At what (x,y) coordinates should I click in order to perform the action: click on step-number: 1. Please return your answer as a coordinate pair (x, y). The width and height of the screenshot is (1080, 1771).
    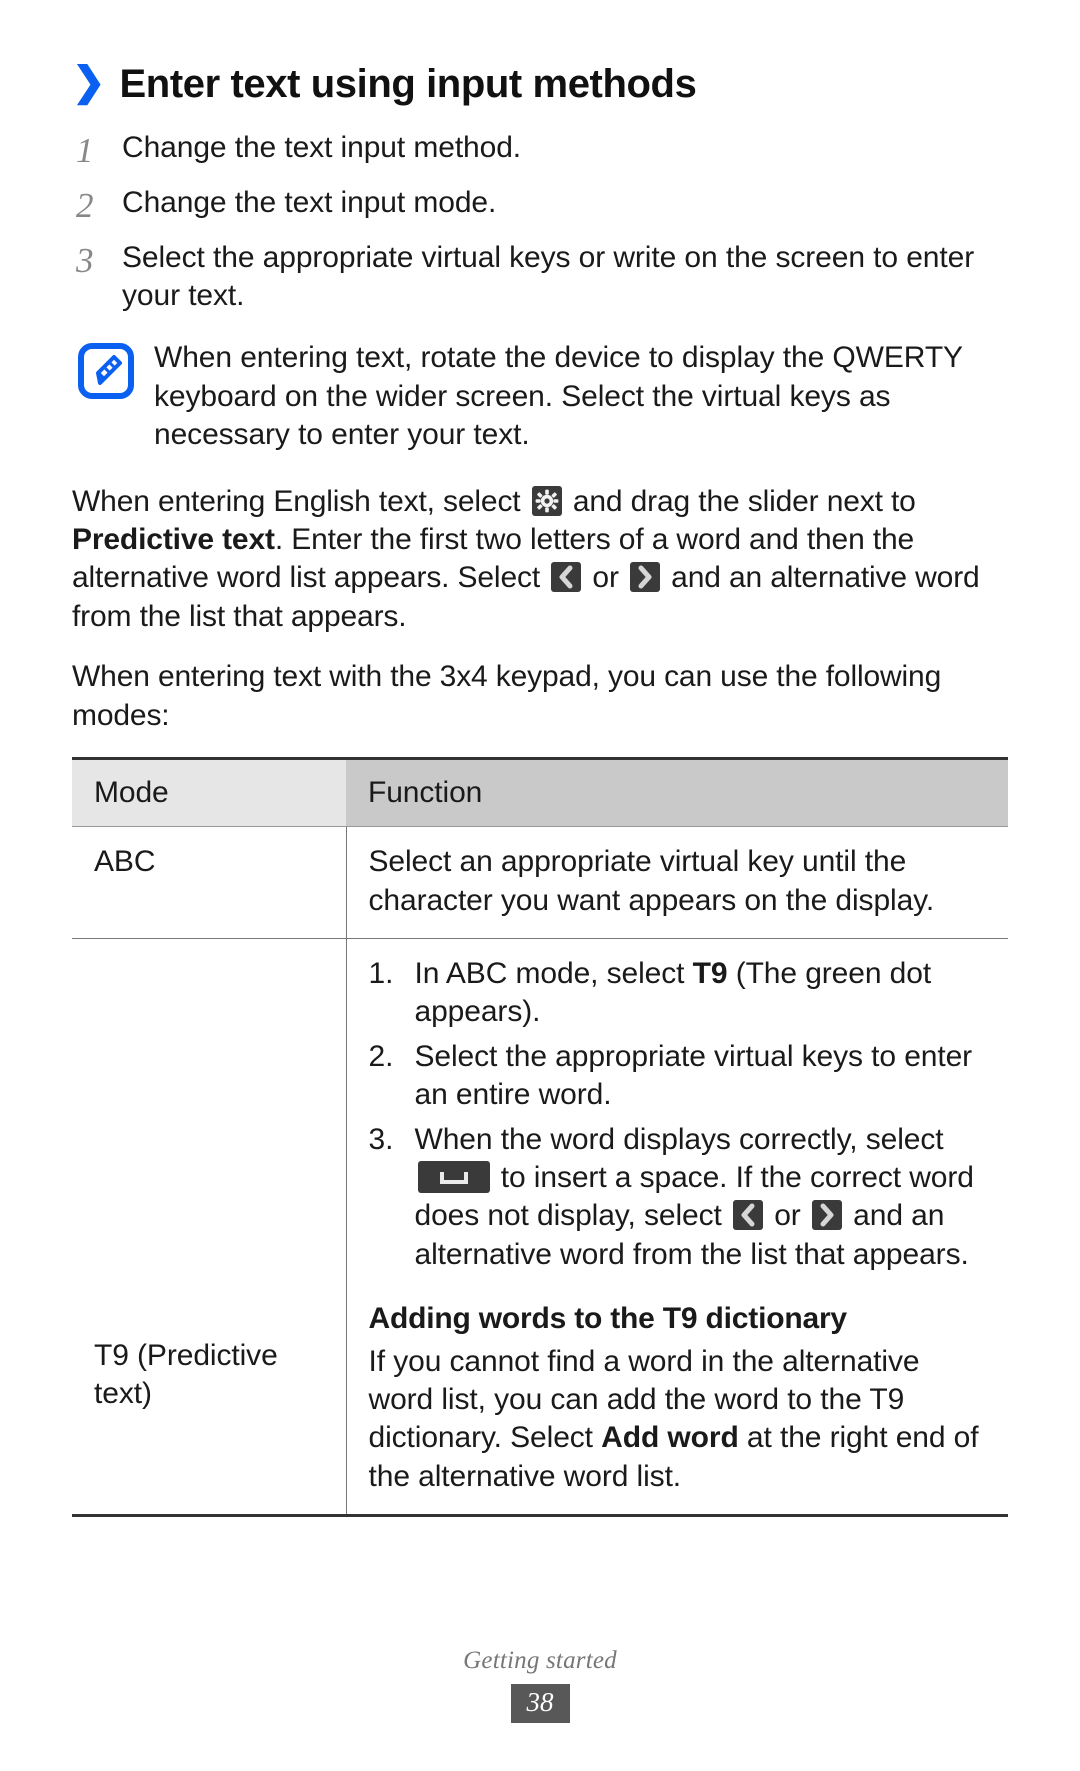
    Looking at the image, I should click on (85, 150).